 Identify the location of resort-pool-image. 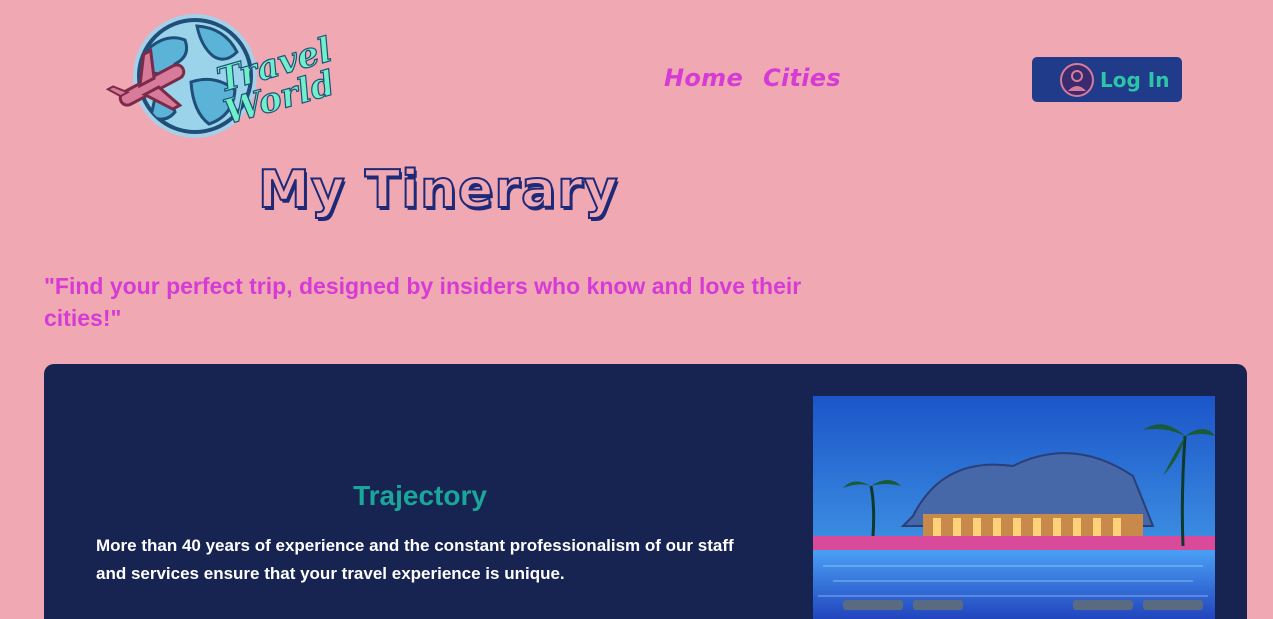
(1014, 507).